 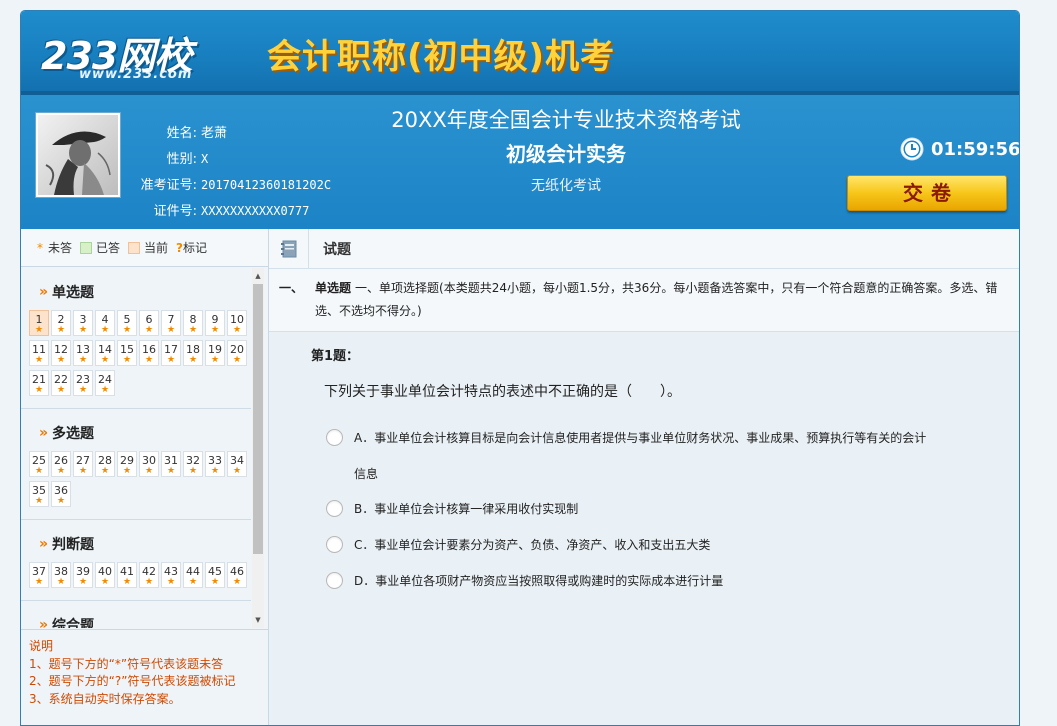 What do you see at coordinates (215, 464) in the screenshot?
I see `question-button: 33 ★` at bounding box center [215, 464].